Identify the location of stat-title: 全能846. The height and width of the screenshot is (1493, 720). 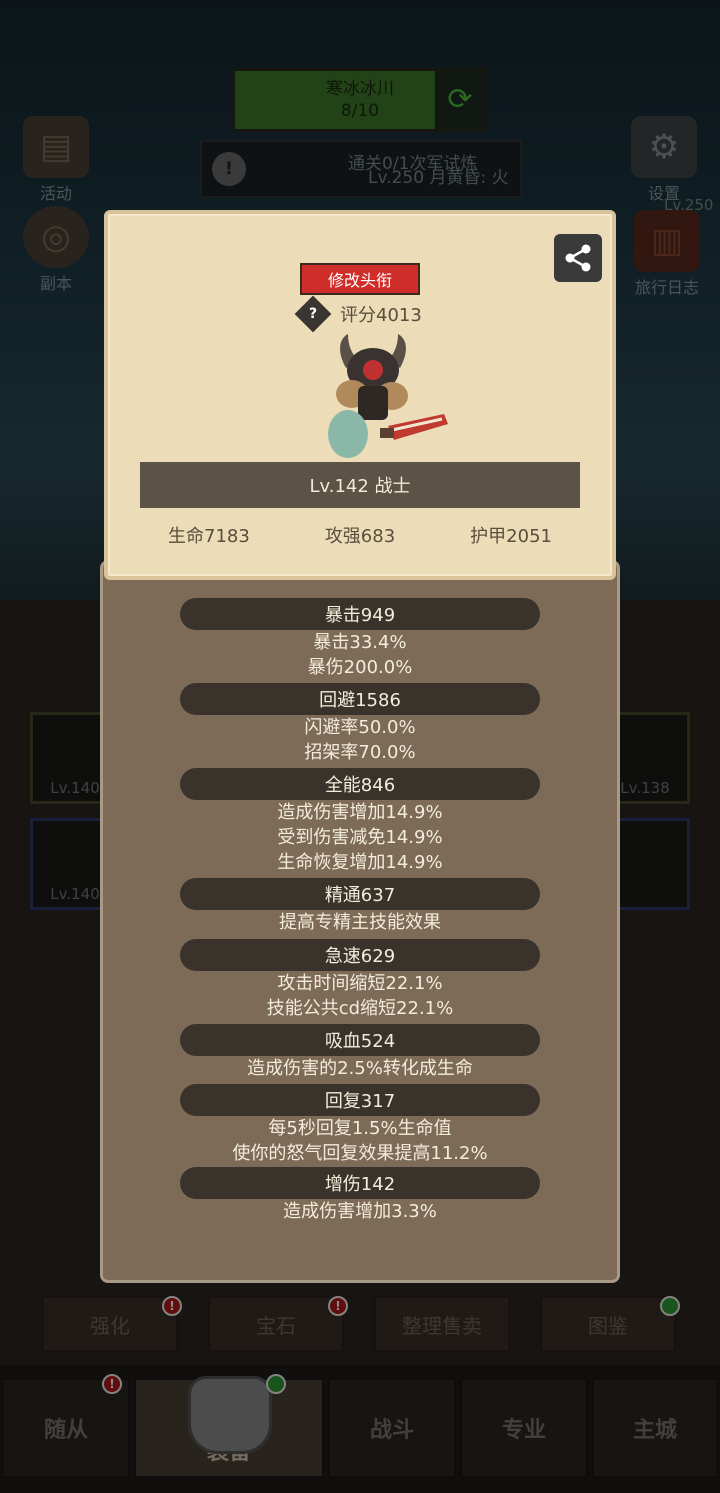
(360, 785).